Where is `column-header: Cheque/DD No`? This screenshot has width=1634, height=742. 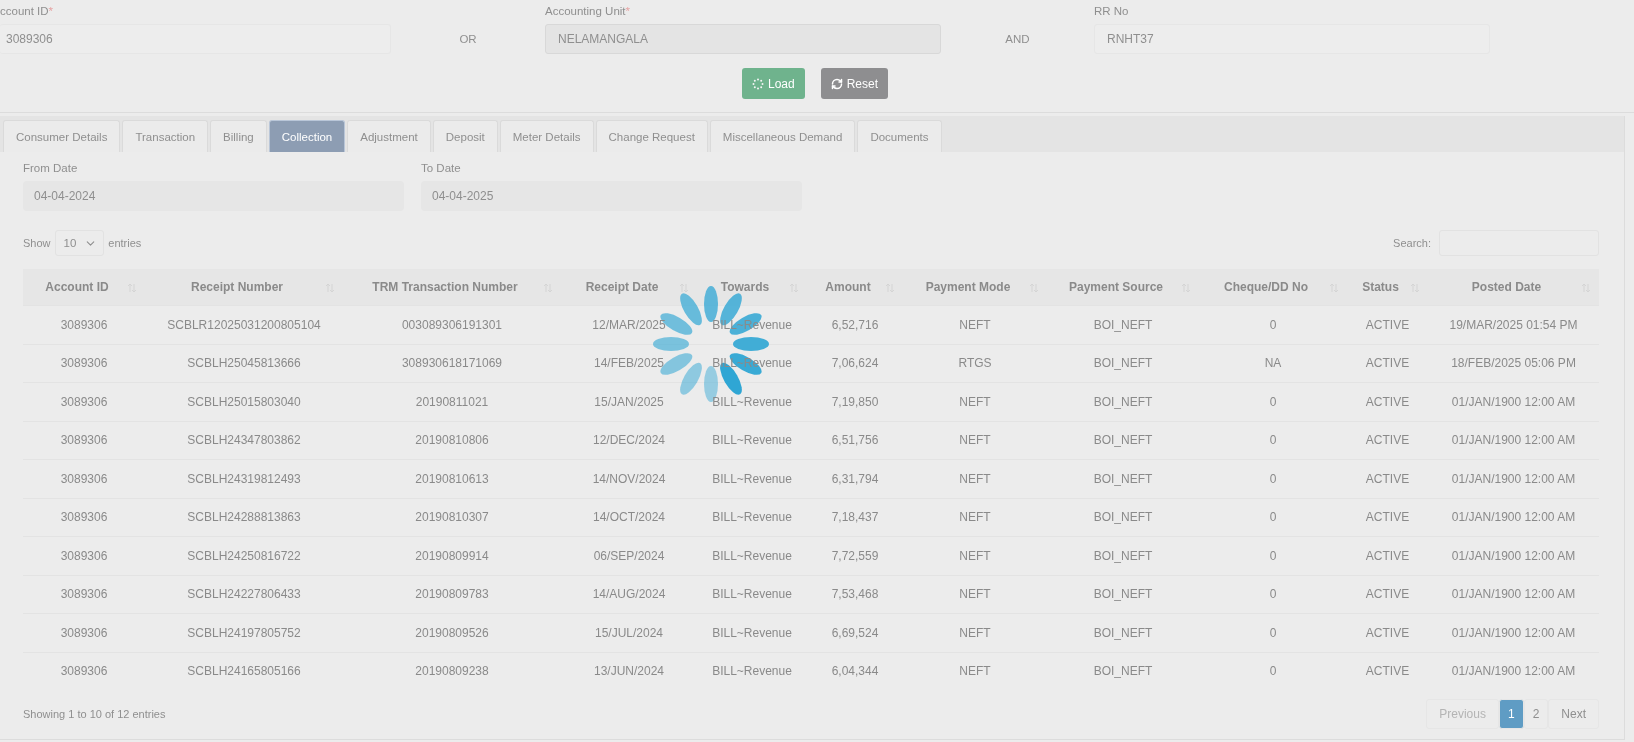
column-header: Cheque/DD No is located at coordinates (1273, 287).